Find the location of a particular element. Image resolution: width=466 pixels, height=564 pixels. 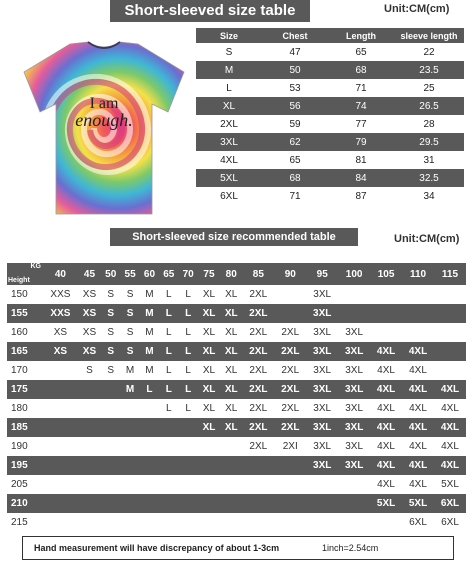

size-table-cell: 71 is located at coordinates (295, 196).